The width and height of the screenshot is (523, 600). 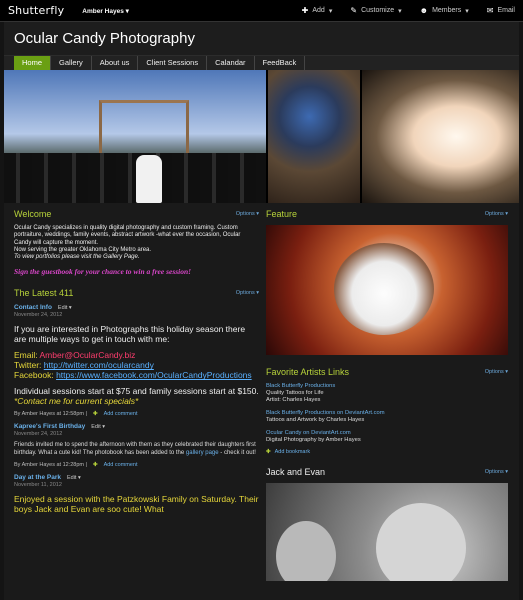 I want to click on shutterfly-logo: Shutterfly, so click(x=36, y=10).